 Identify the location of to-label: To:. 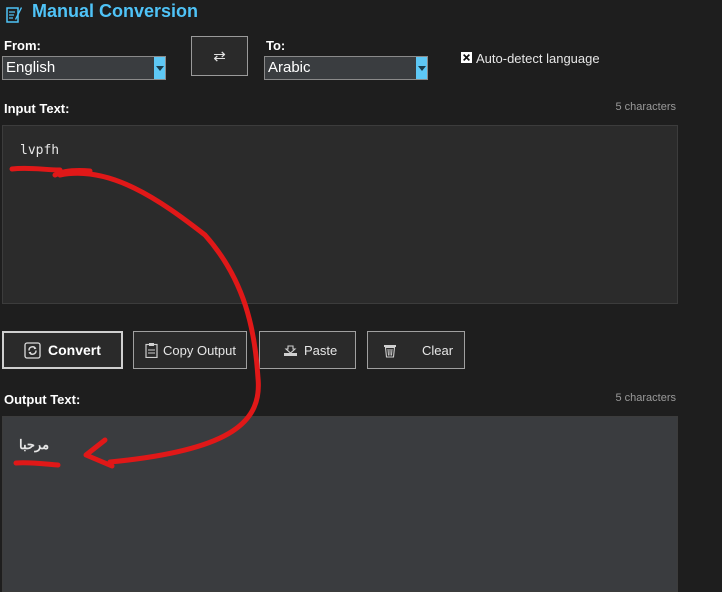
(276, 45).